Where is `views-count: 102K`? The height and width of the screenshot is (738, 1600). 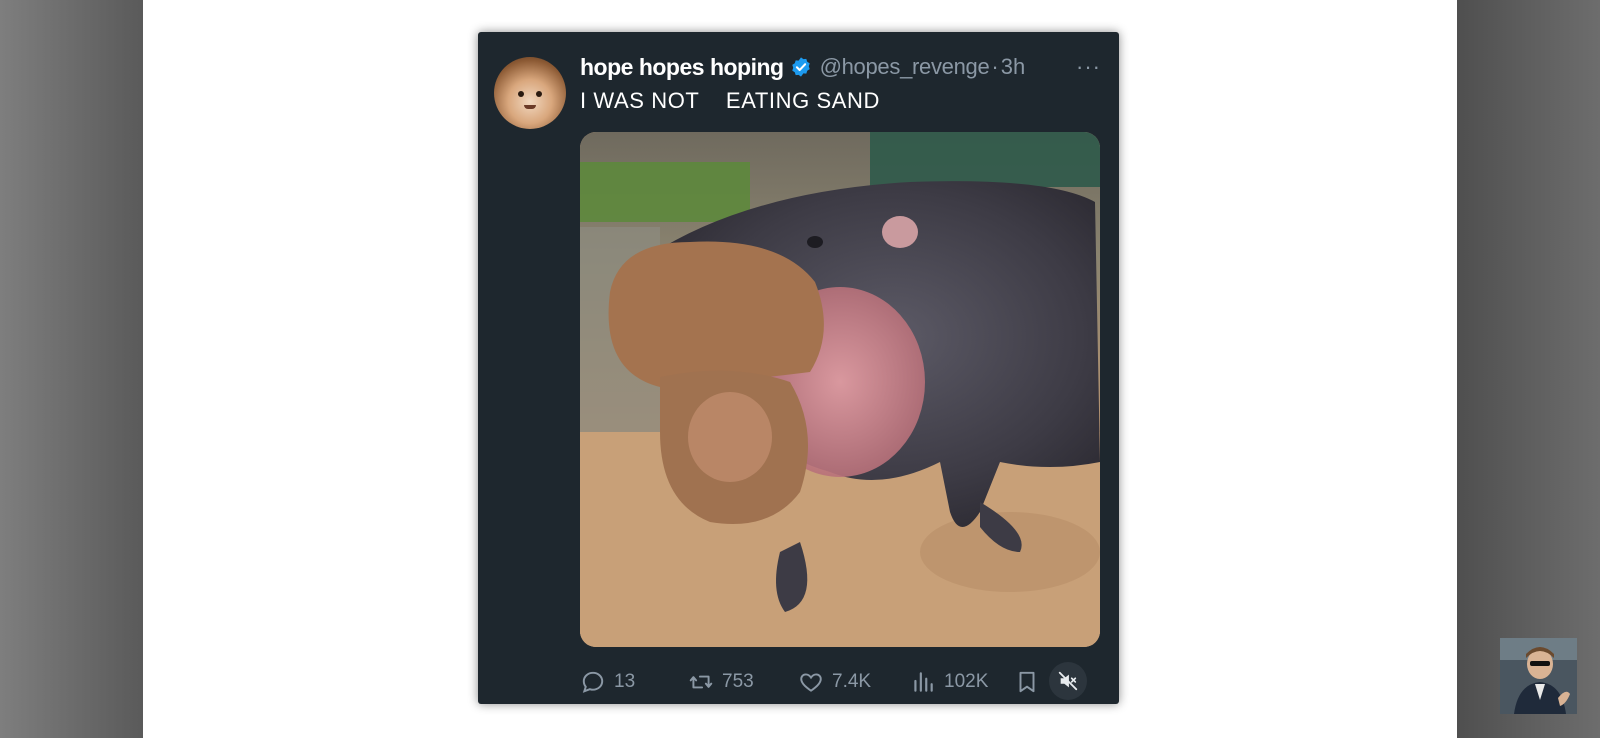
views-count: 102K is located at coordinates (966, 681).